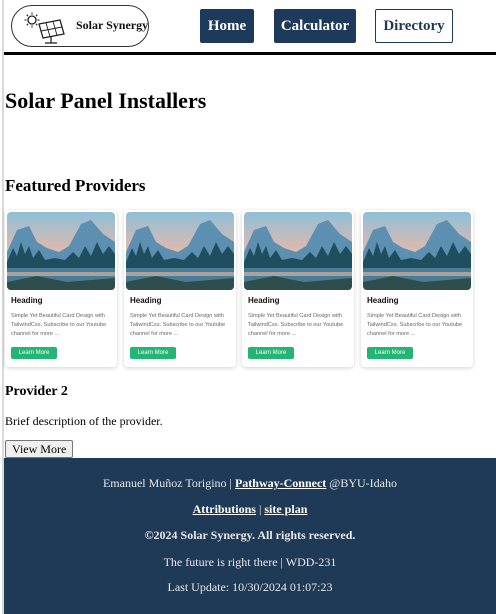 The height and width of the screenshot is (614, 496). I want to click on footer-author: Emanuel Muñoz Torigino |, so click(167, 483).